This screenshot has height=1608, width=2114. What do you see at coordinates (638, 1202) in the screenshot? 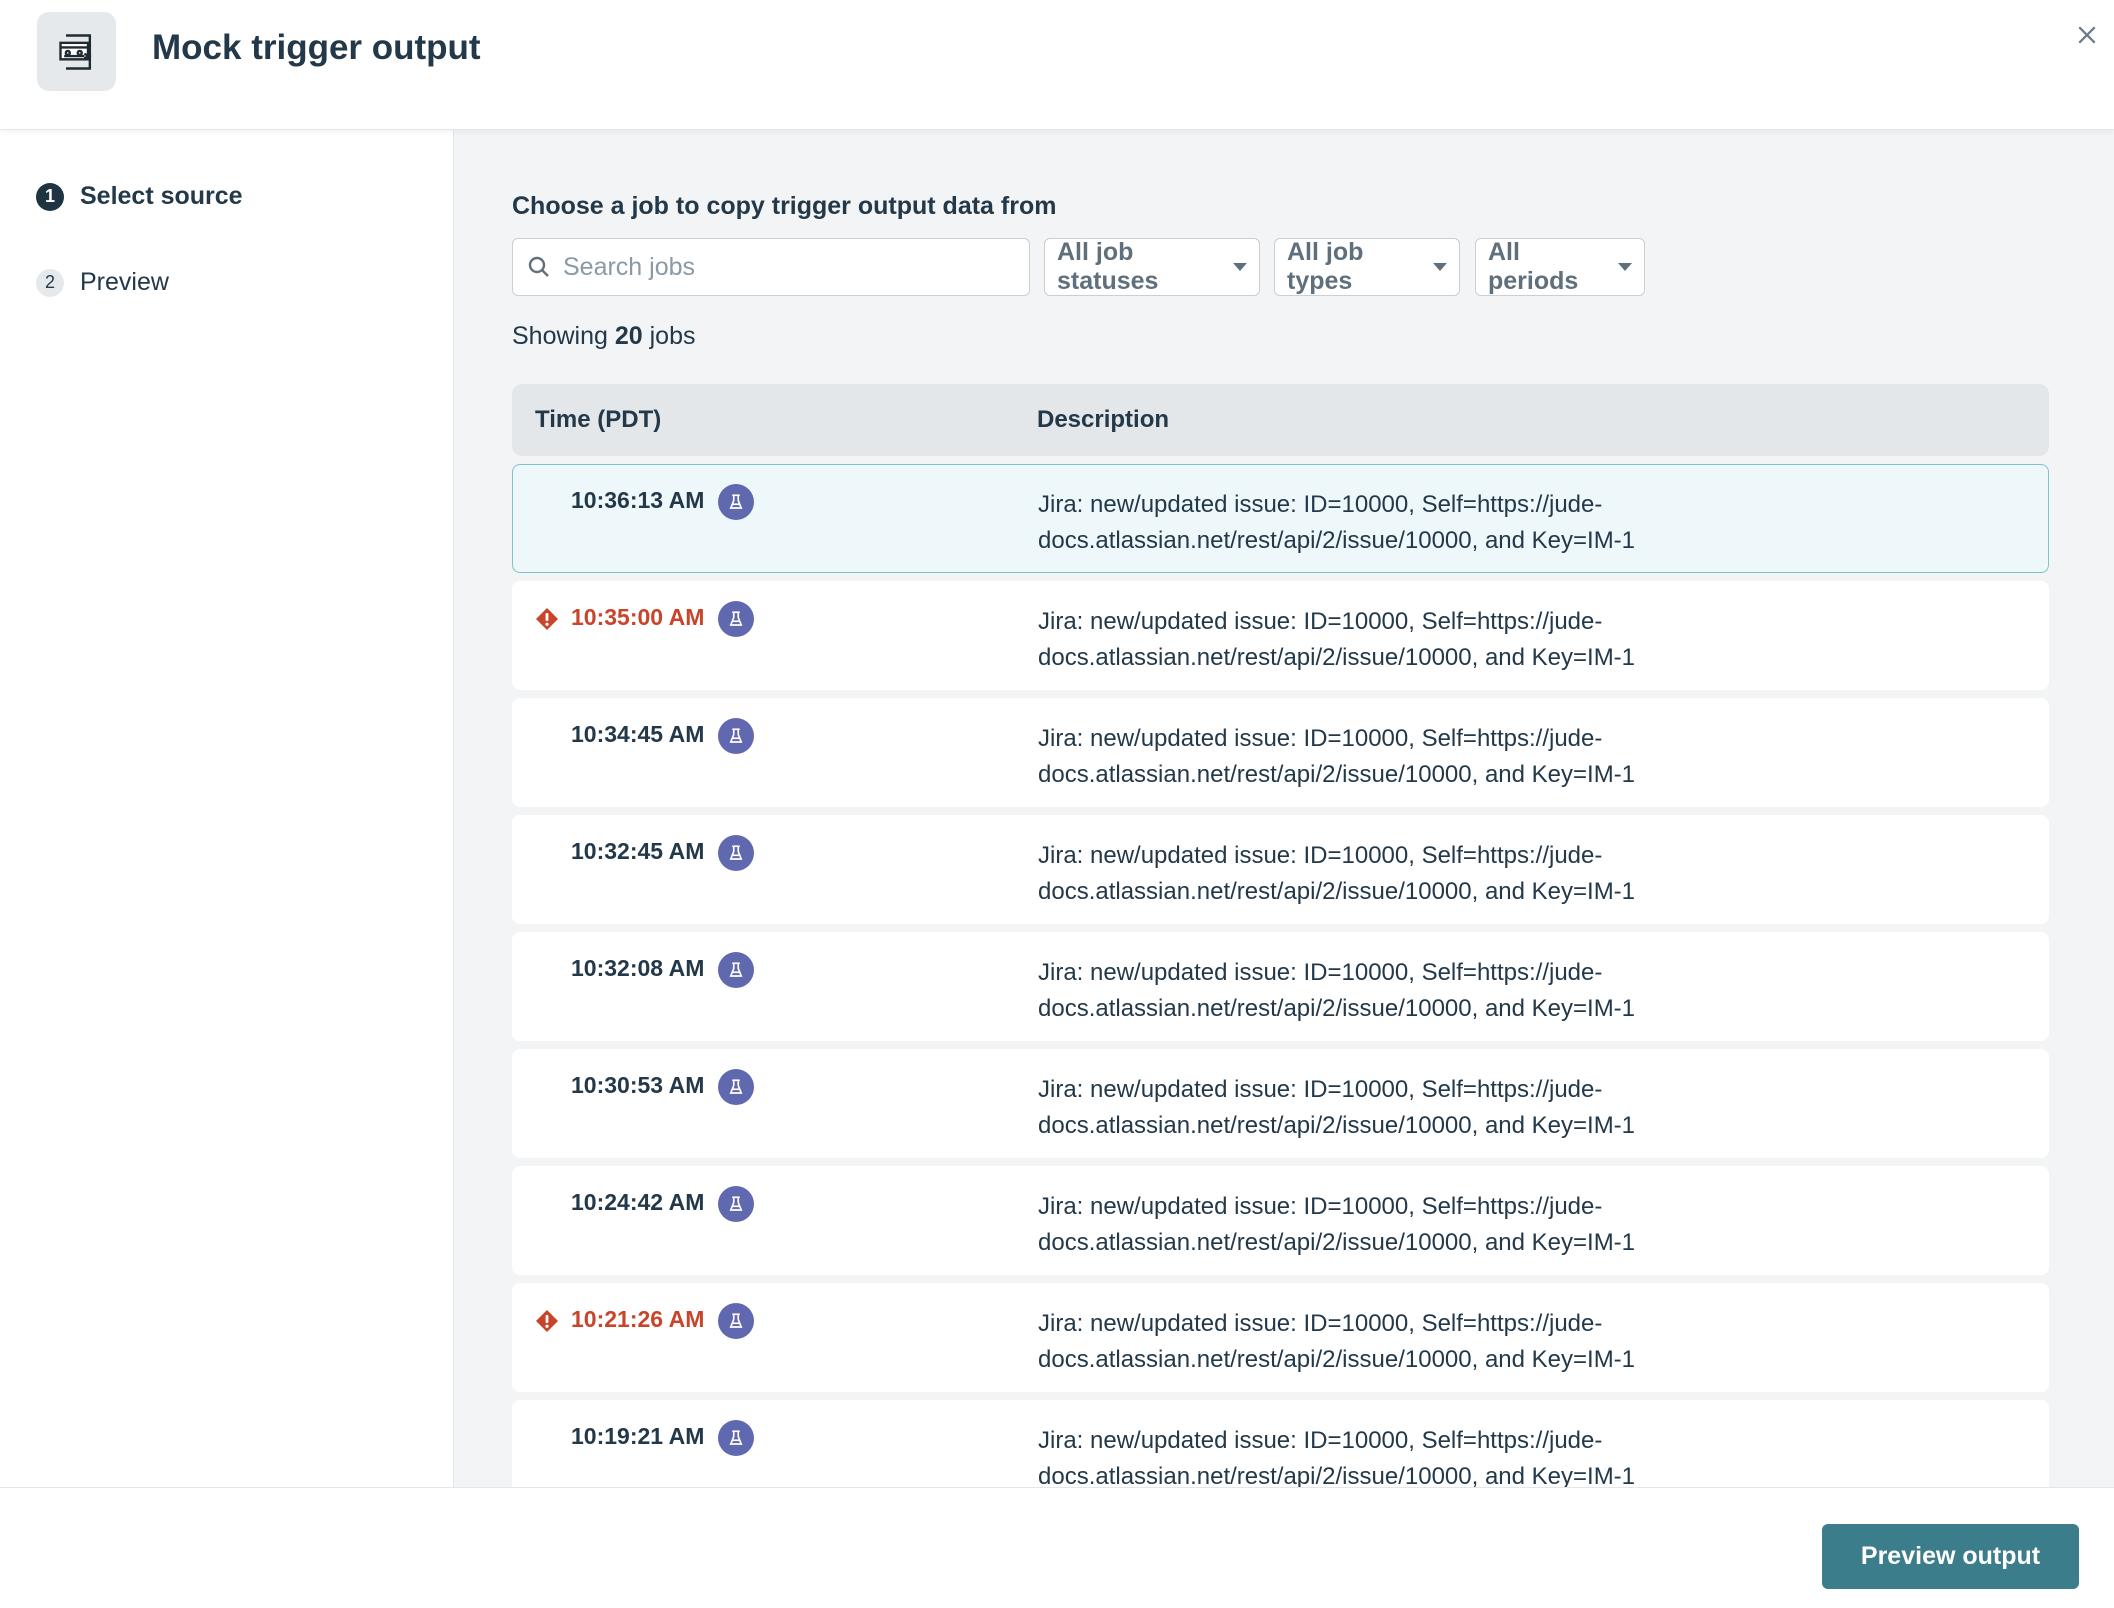
I see `job-time: 10:24:42 AM` at bounding box center [638, 1202].